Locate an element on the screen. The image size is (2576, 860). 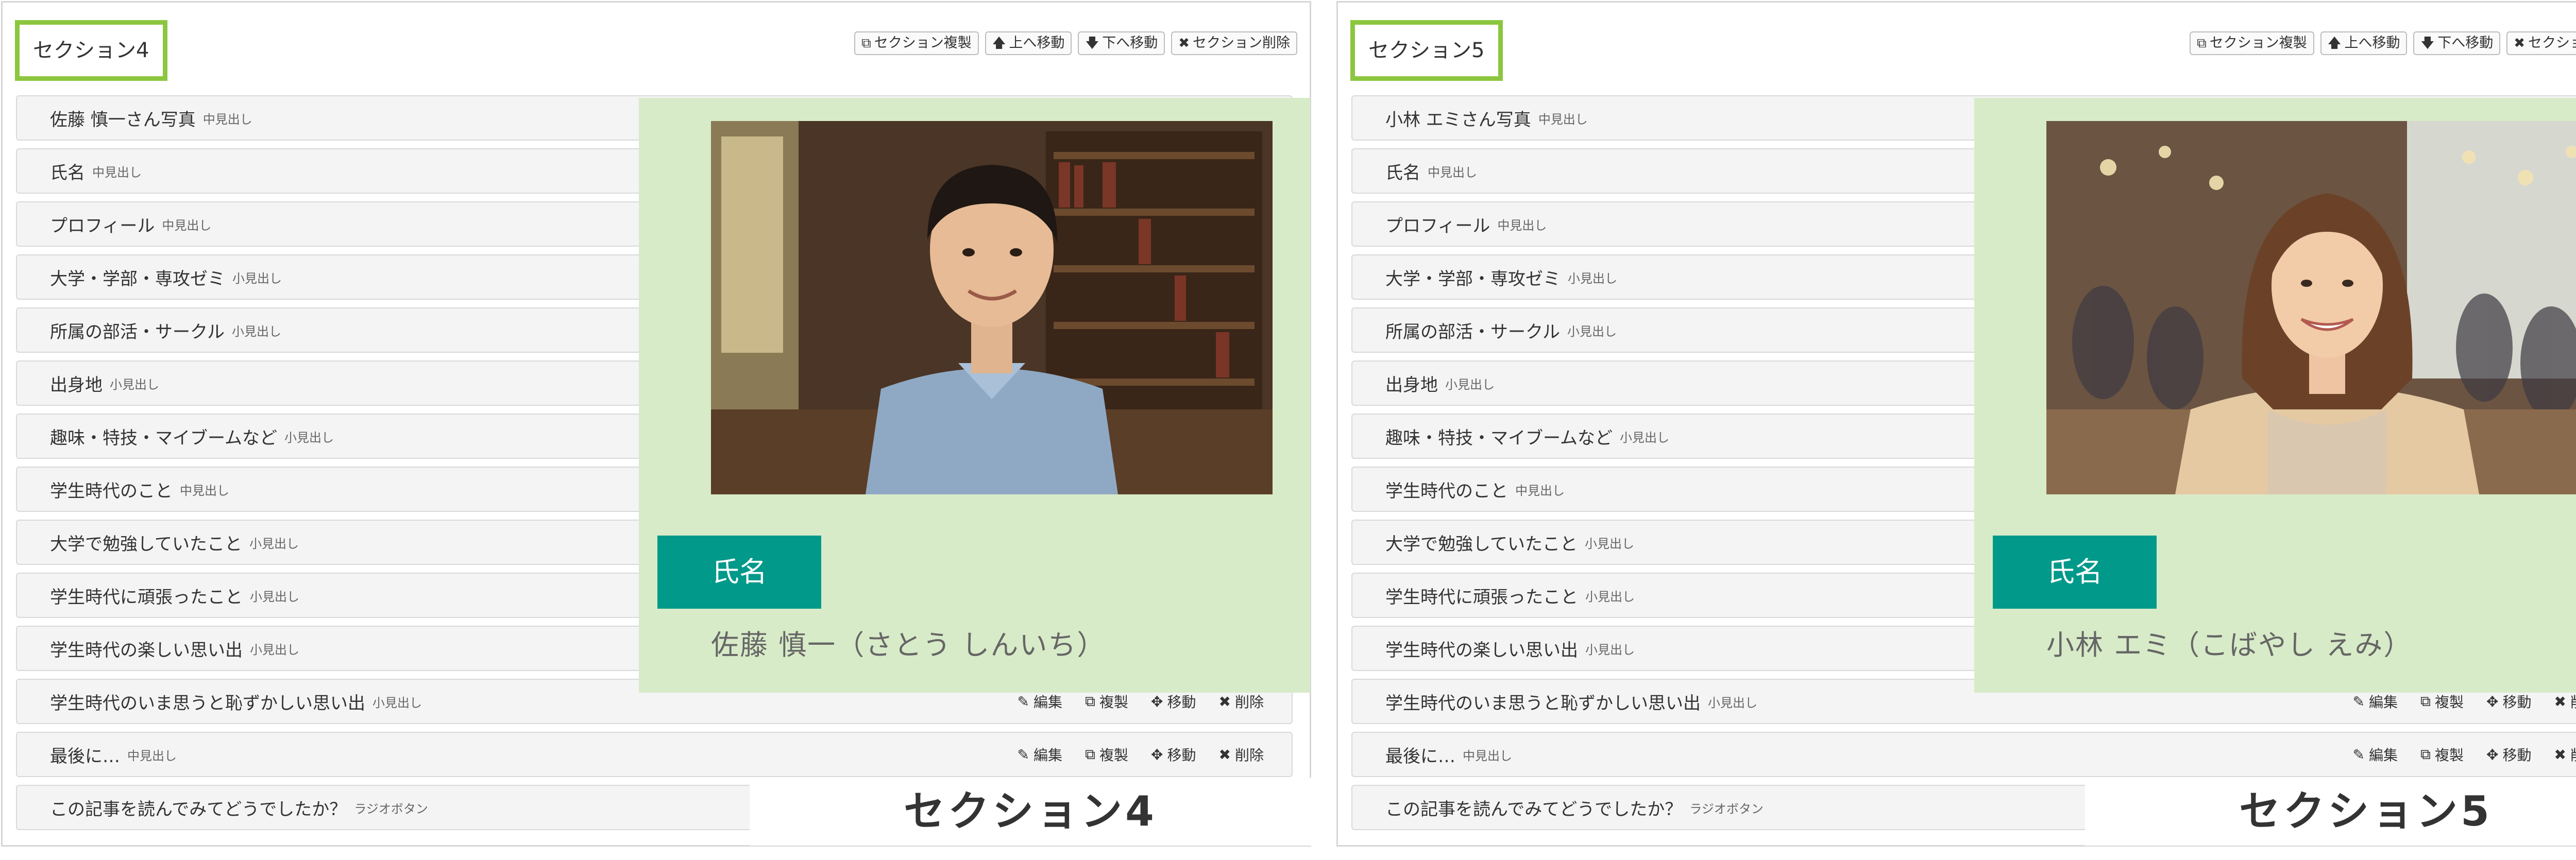
name-value: 佐藤 慎一（さとう しんいち） is located at coordinates (908, 645).